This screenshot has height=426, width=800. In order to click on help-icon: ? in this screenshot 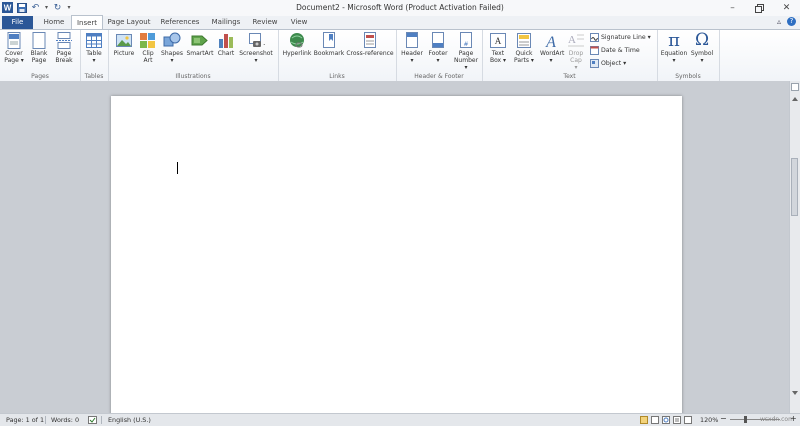, I will do `click(791, 21)`.